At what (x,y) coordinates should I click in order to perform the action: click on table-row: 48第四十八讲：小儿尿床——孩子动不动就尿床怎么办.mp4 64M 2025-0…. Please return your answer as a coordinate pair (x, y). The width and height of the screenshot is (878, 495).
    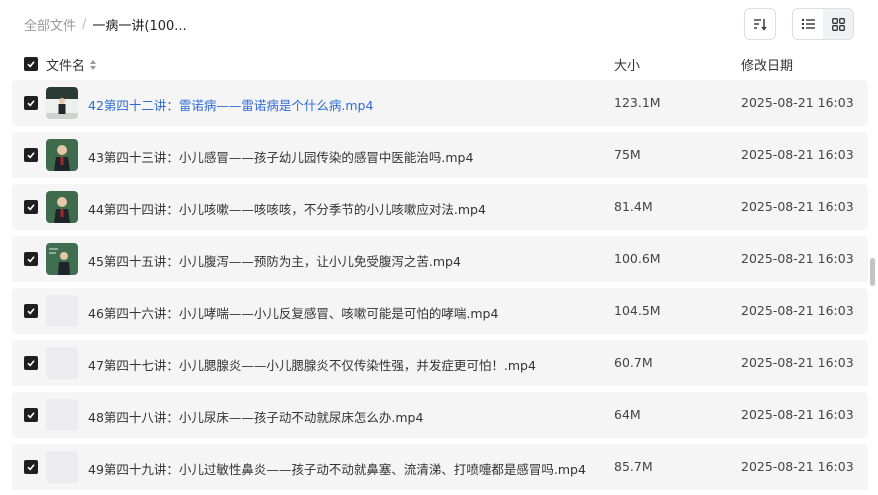
    Looking at the image, I should click on (440, 415).